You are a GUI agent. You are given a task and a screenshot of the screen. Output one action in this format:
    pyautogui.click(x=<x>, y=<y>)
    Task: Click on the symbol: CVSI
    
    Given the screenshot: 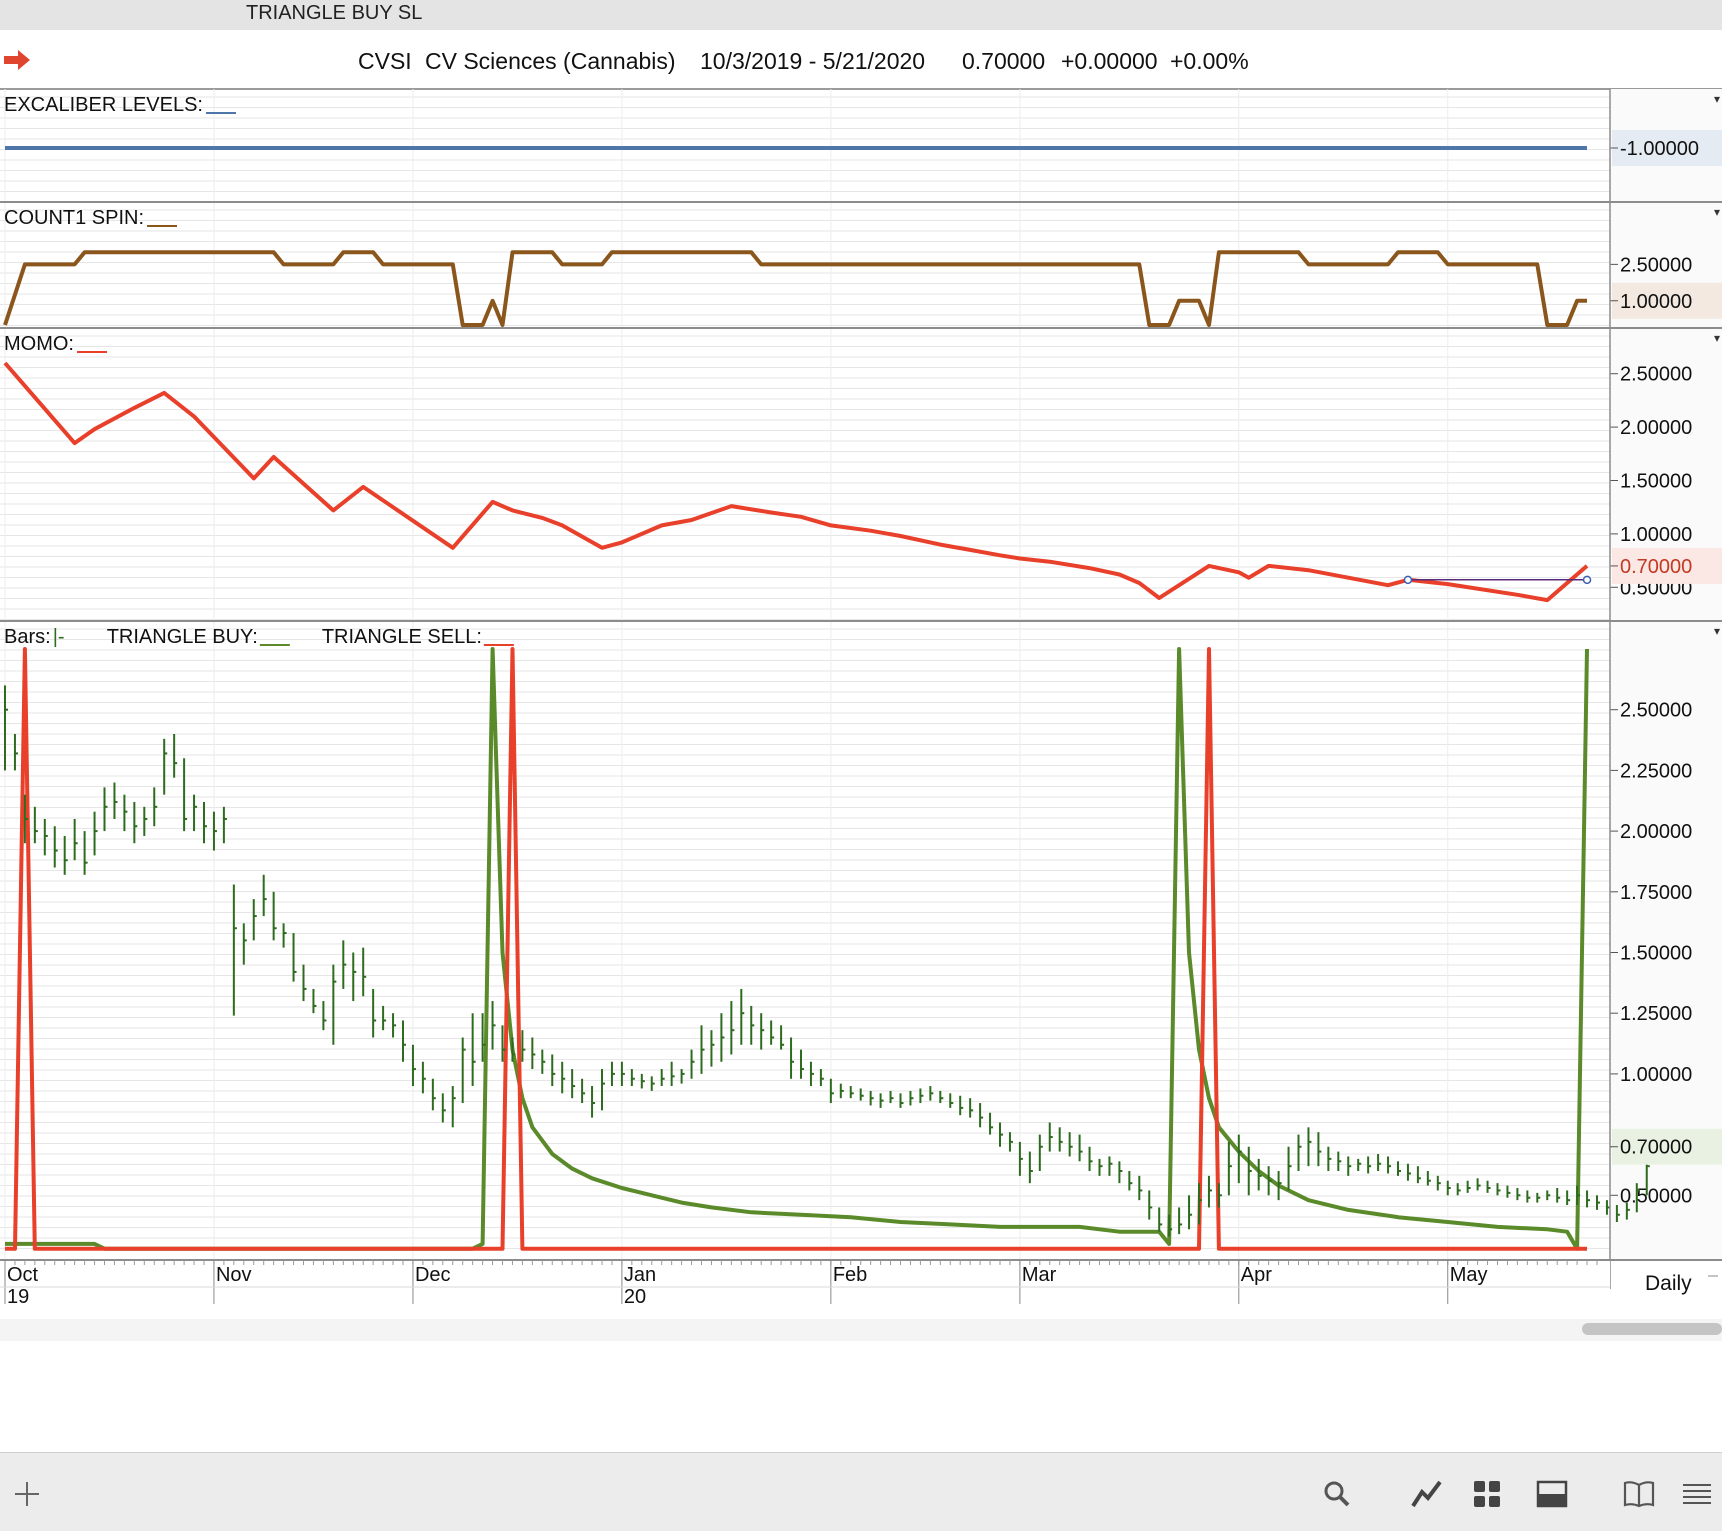 What is the action you would take?
    pyautogui.click(x=385, y=61)
    